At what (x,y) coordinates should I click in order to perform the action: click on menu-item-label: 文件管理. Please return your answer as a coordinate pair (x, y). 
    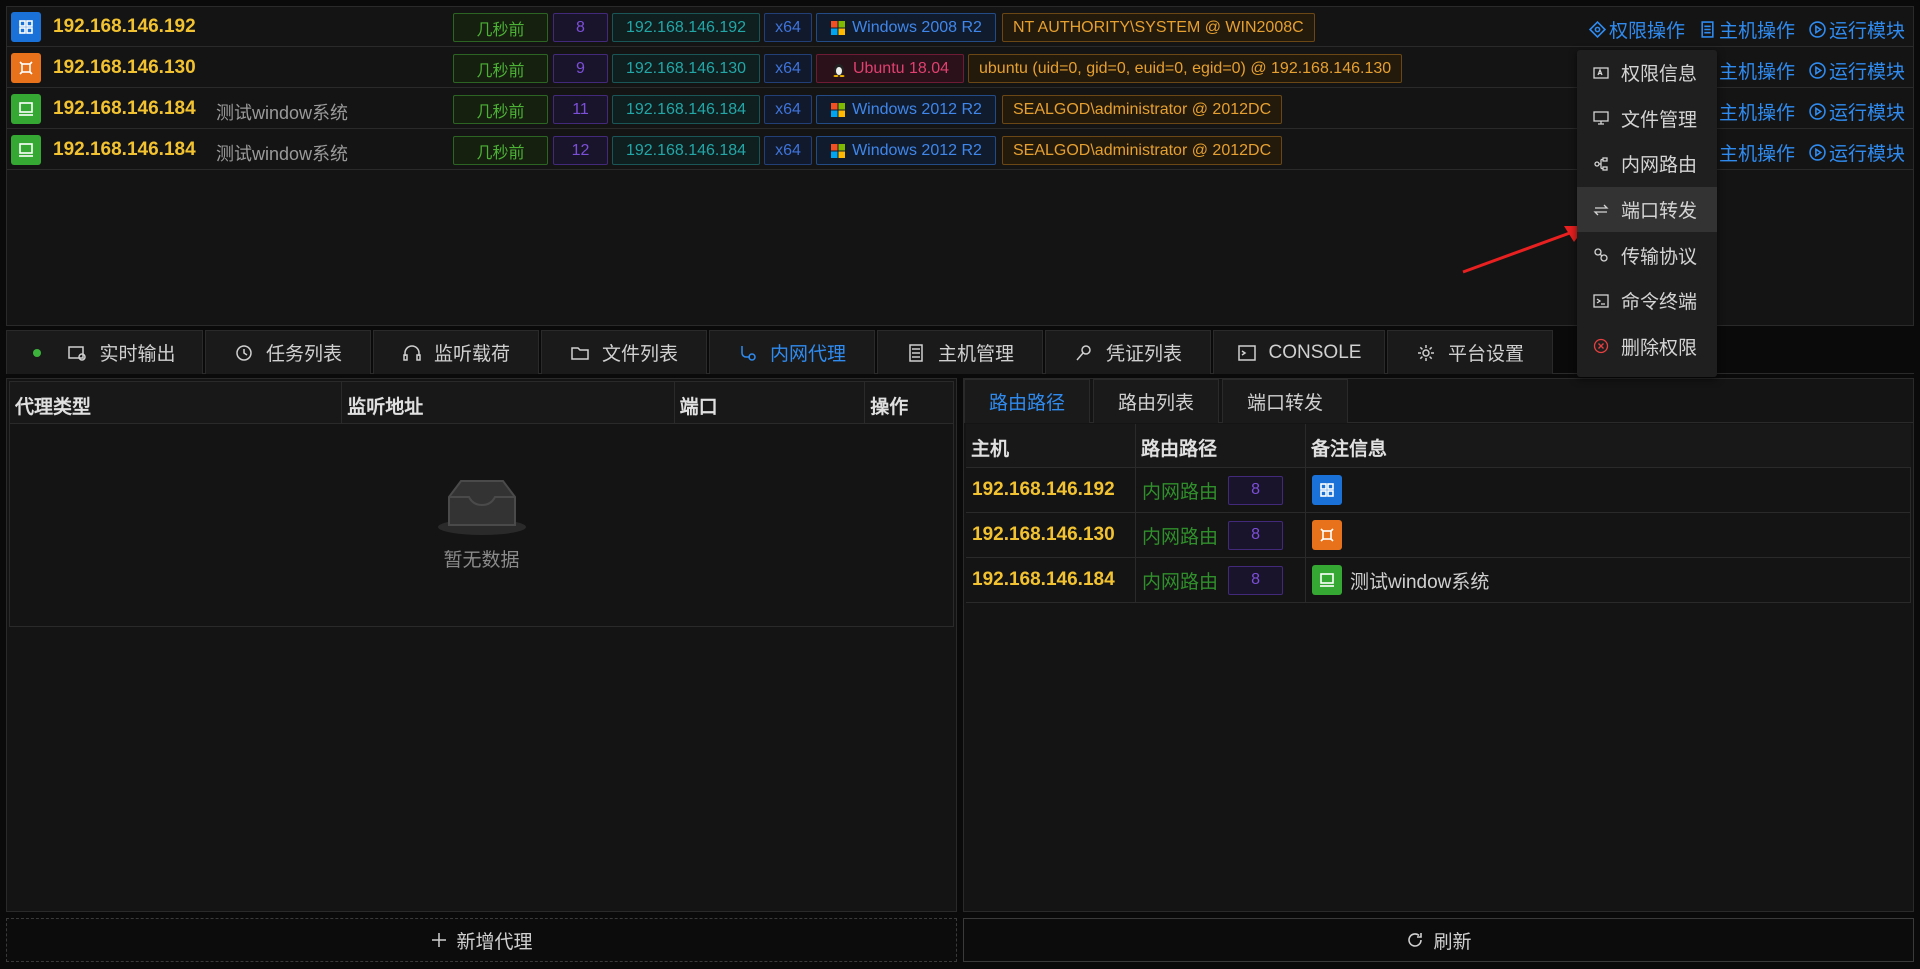
    Looking at the image, I should click on (1659, 120).